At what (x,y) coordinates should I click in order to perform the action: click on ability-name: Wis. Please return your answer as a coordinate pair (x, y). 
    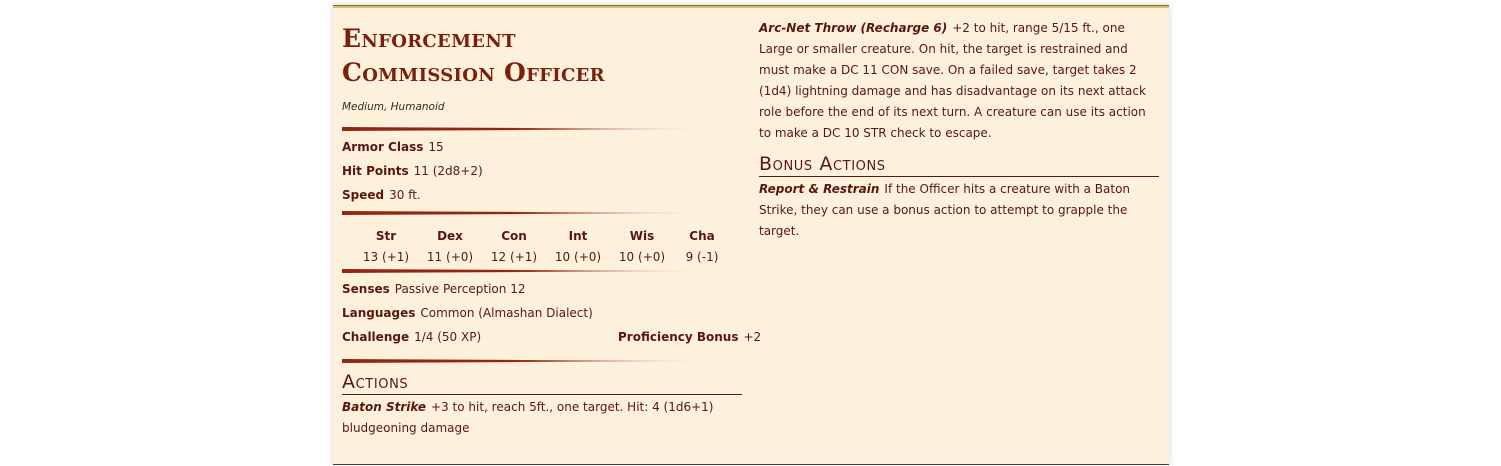
    Looking at the image, I should click on (642, 236).